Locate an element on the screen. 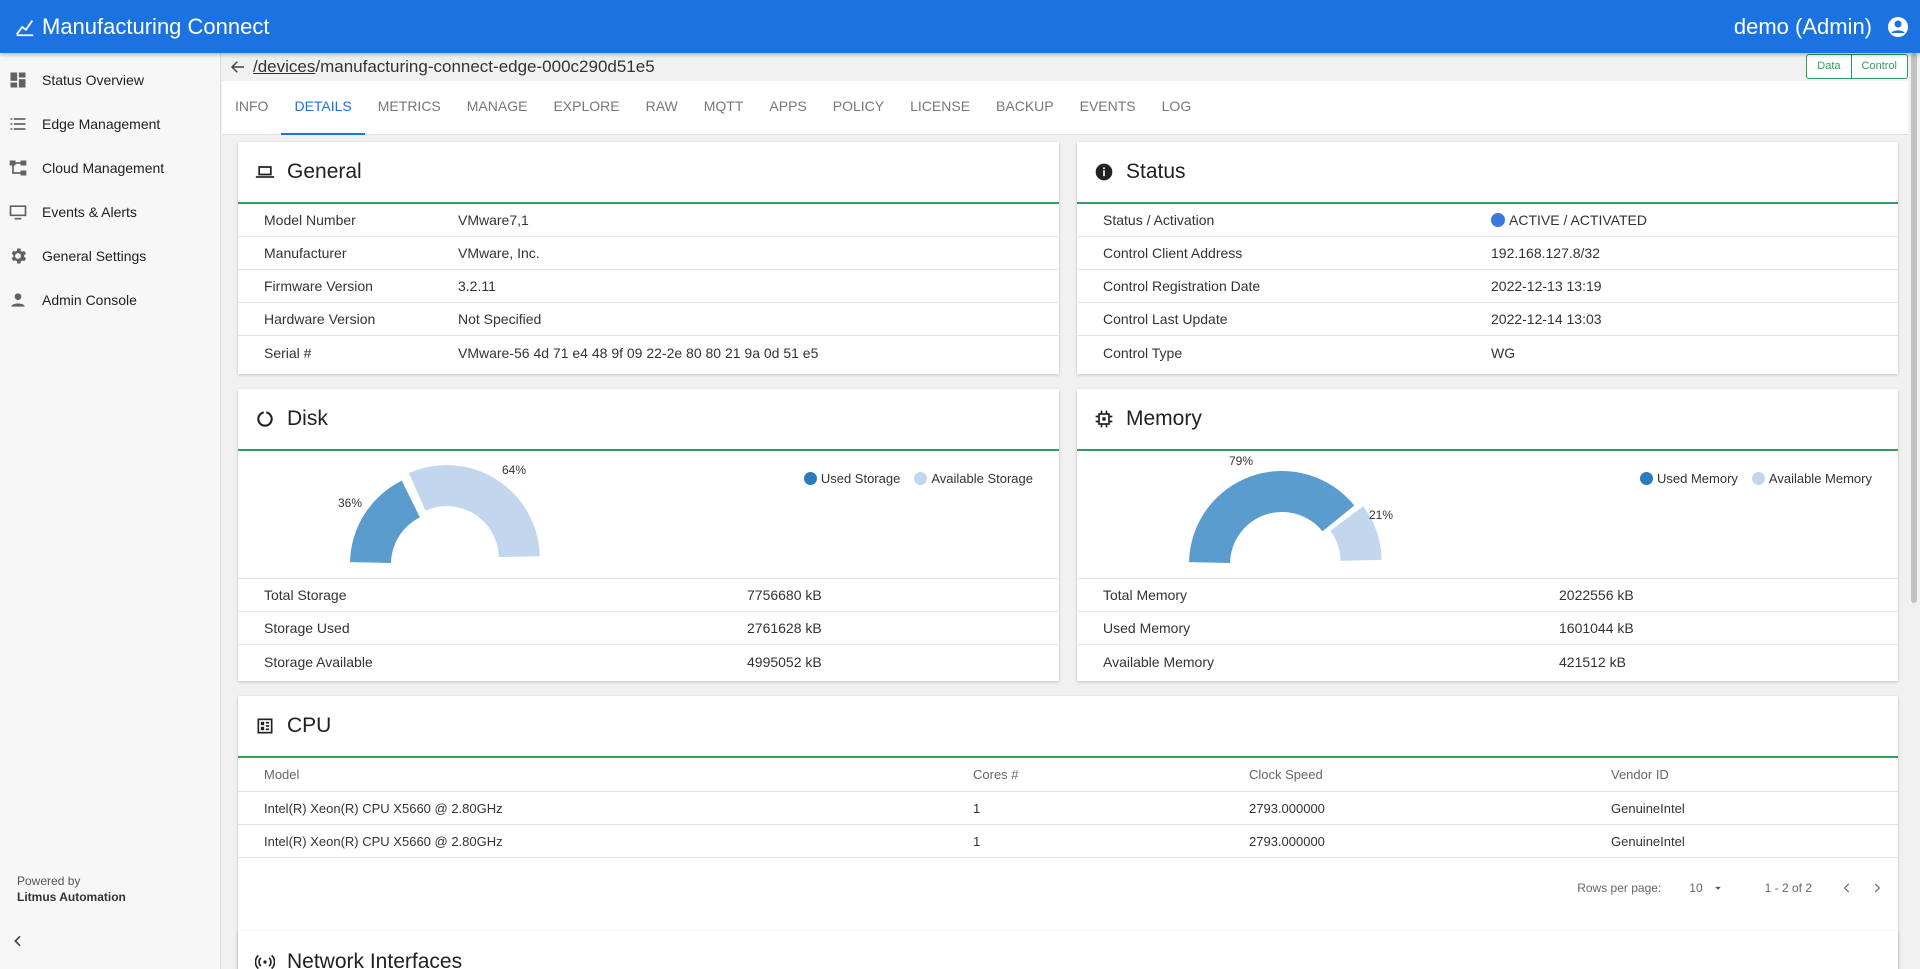 The image size is (1920, 969). kv-key: Firmware Version is located at coordinates (318, 286).